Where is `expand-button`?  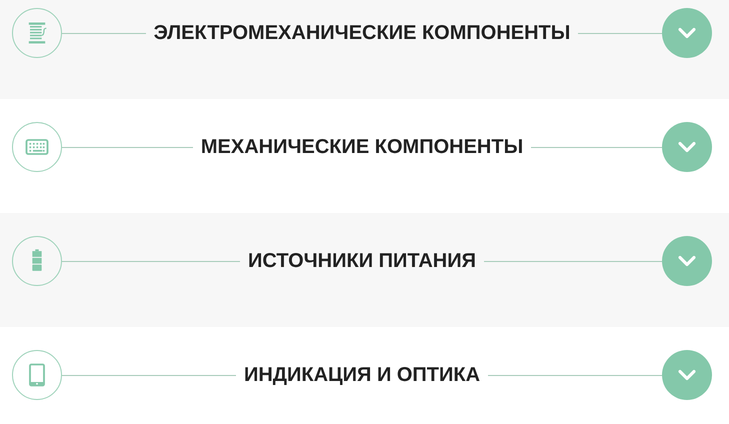
expand-button is located at coordinates (687, 375).